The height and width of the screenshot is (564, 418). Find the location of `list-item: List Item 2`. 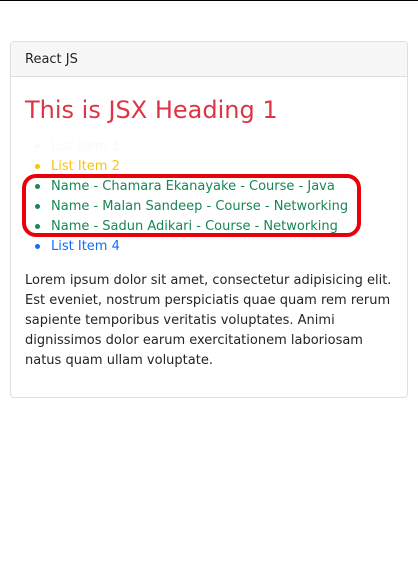

list-item: List Item 2 is located at coordinates (186, 167).